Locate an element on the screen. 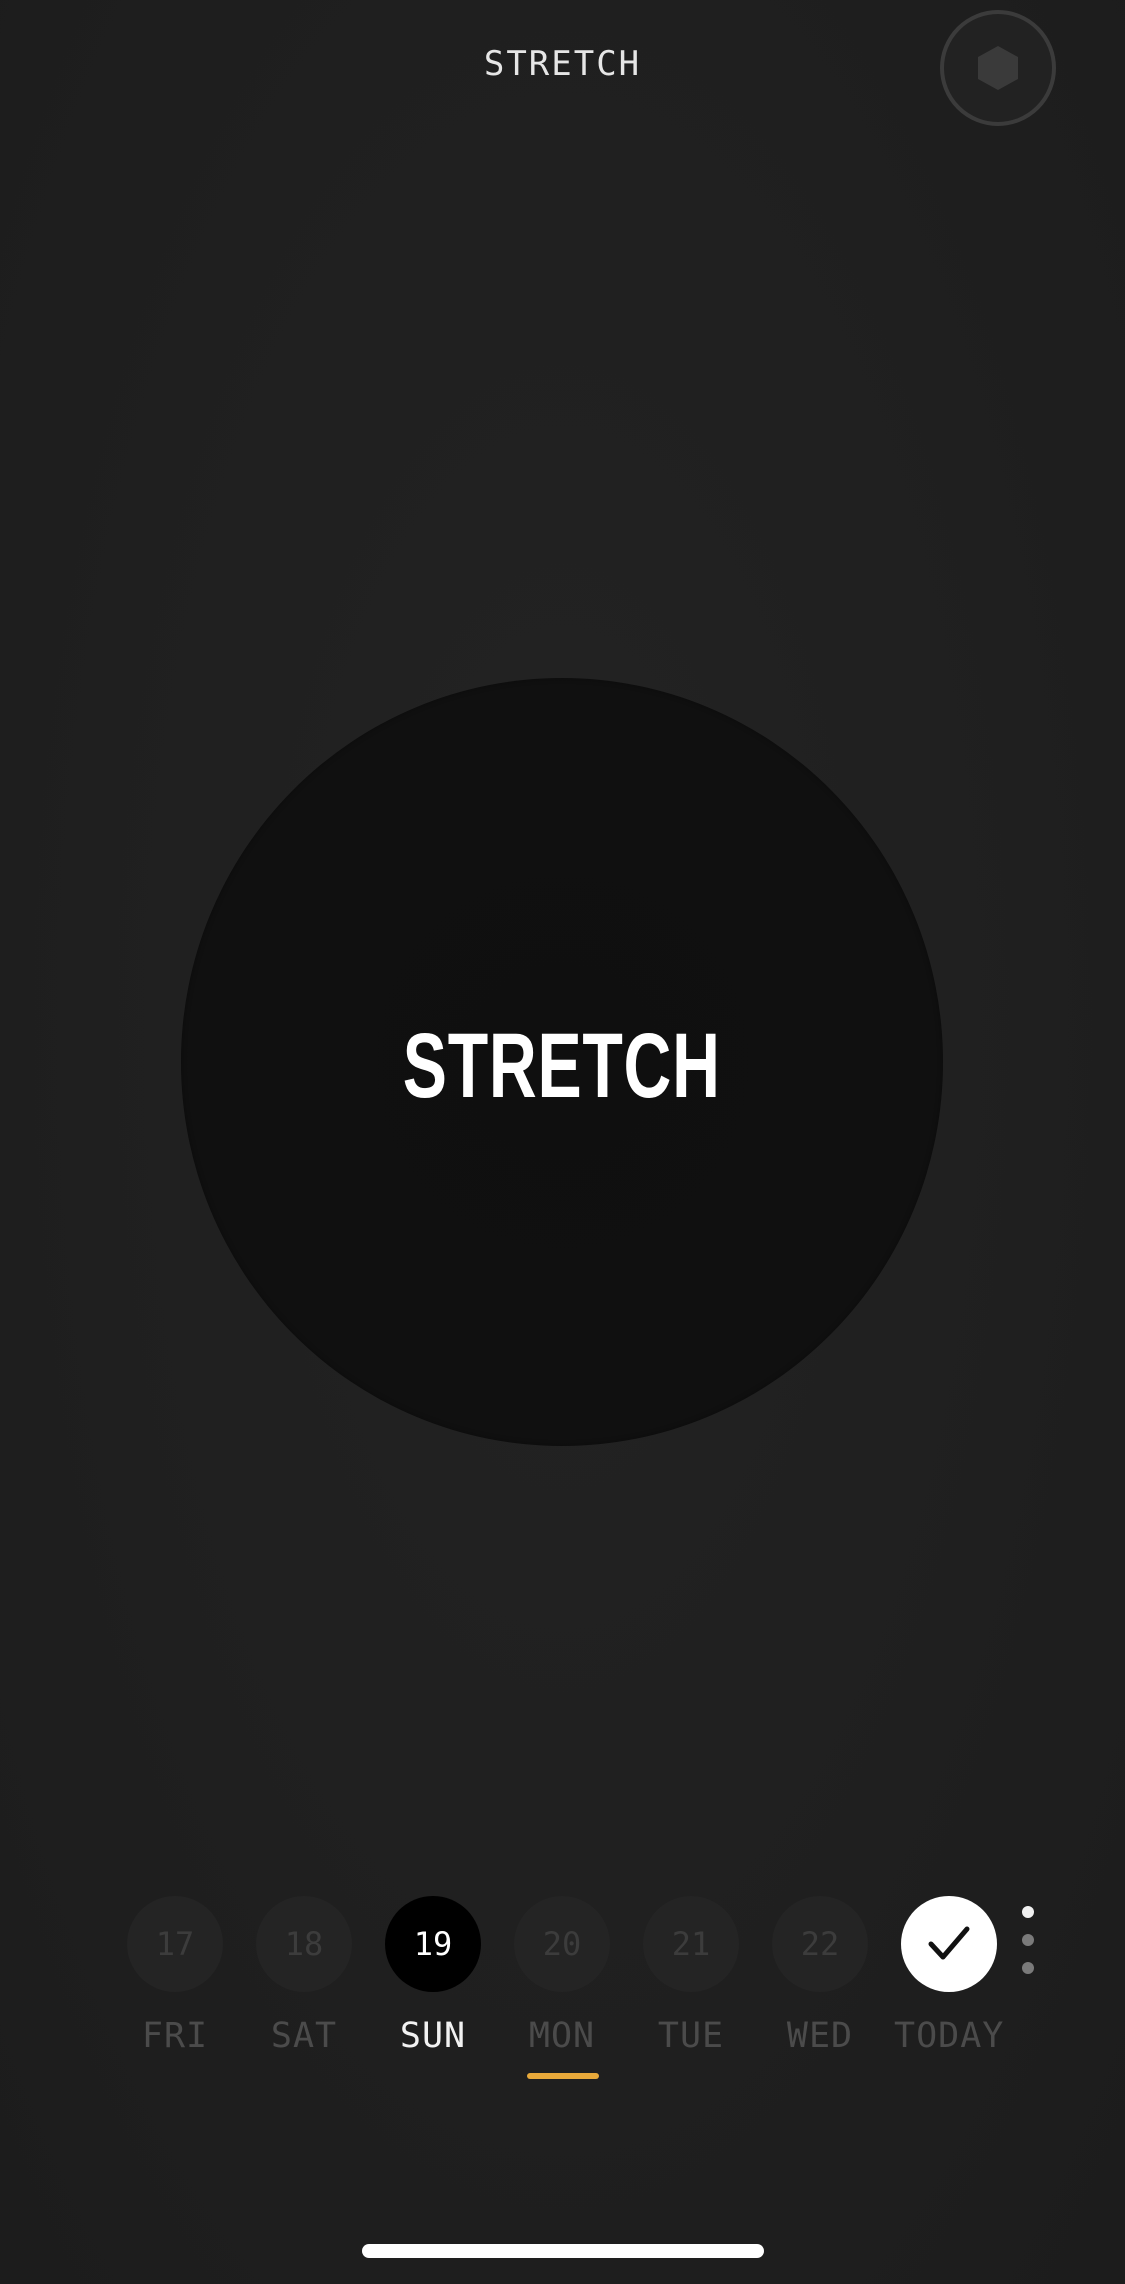  day-item-sat: 18 SAT is located at coordinates (304, 1976).